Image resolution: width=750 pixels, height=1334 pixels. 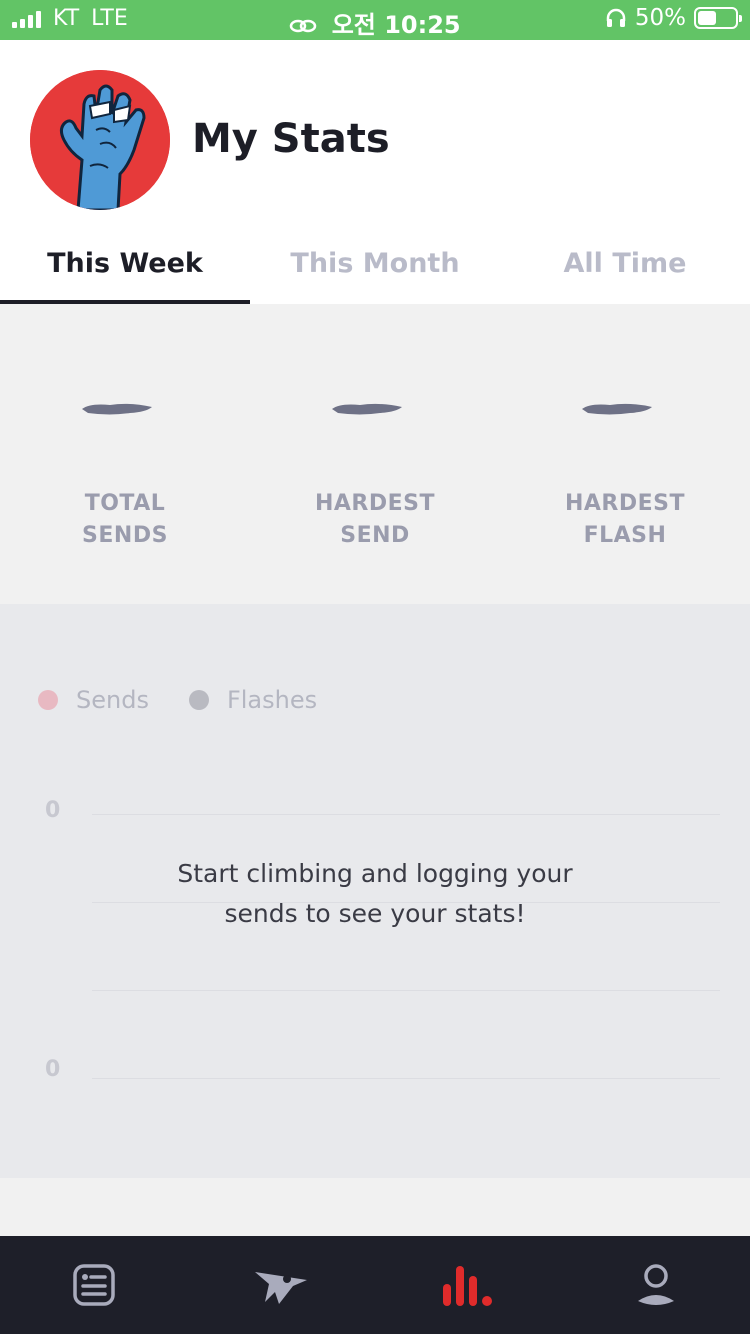 What do you see at coordinates (125, 520) in the screenshot?
I see `stat-label: TOTAL SENDS` at bounding box center [125, 520].